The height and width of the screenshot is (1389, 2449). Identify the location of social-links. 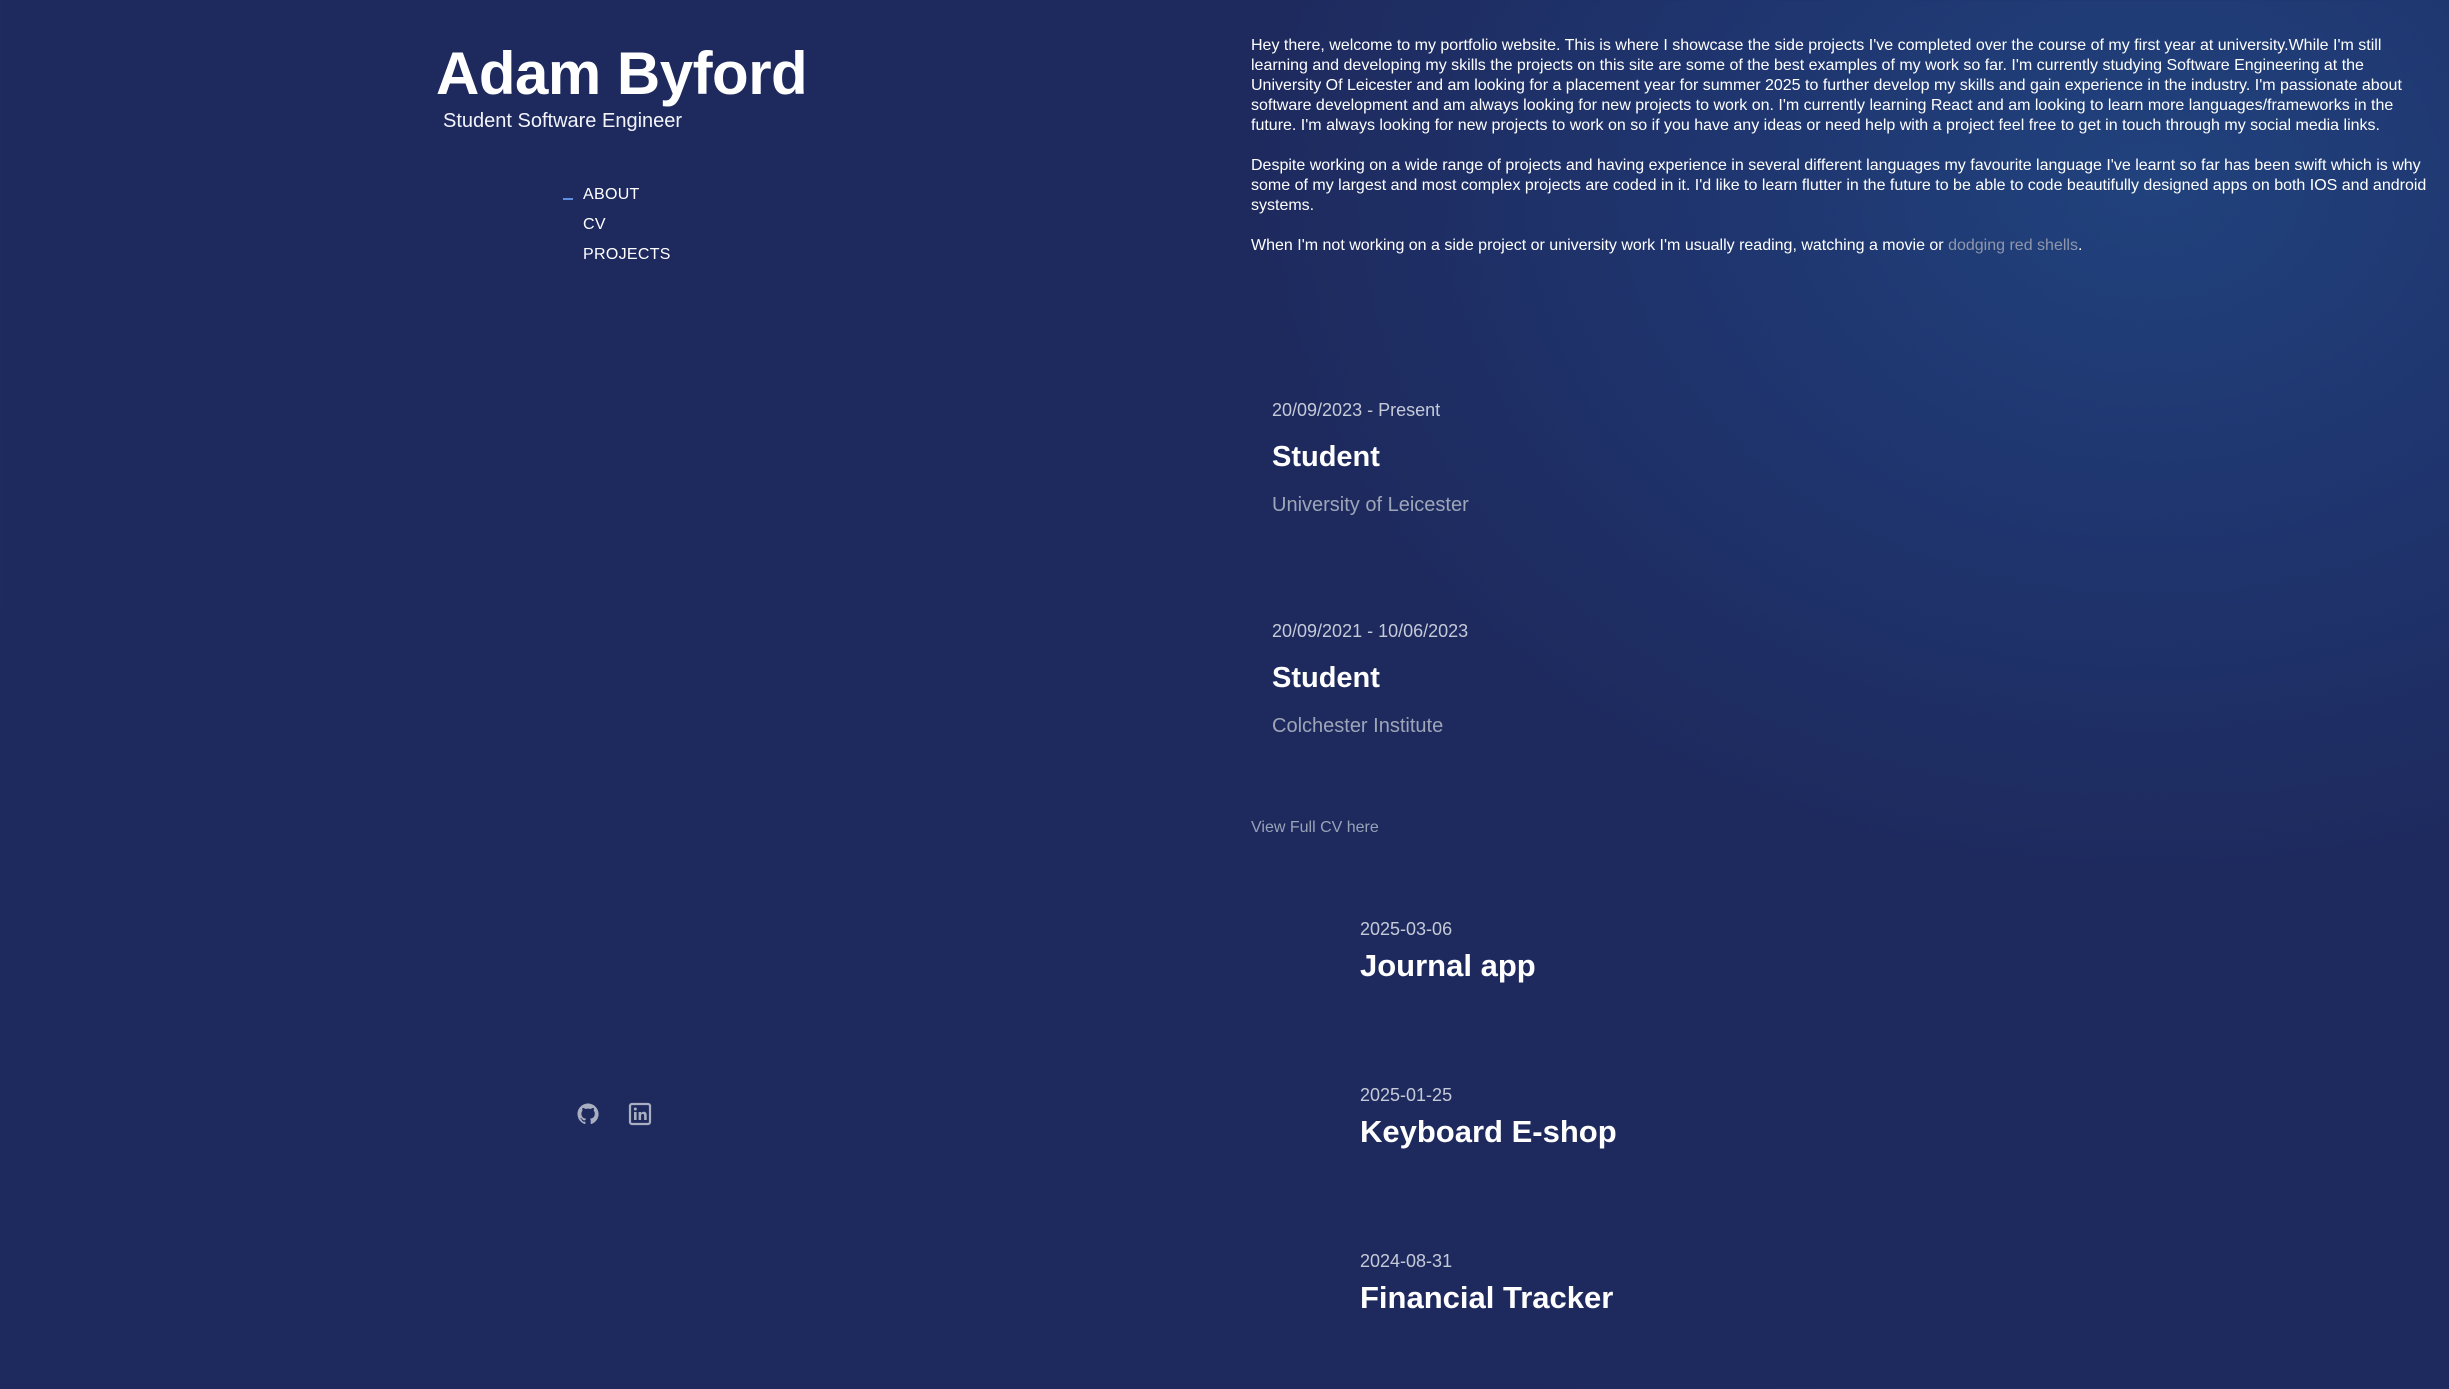
(614, 1114).